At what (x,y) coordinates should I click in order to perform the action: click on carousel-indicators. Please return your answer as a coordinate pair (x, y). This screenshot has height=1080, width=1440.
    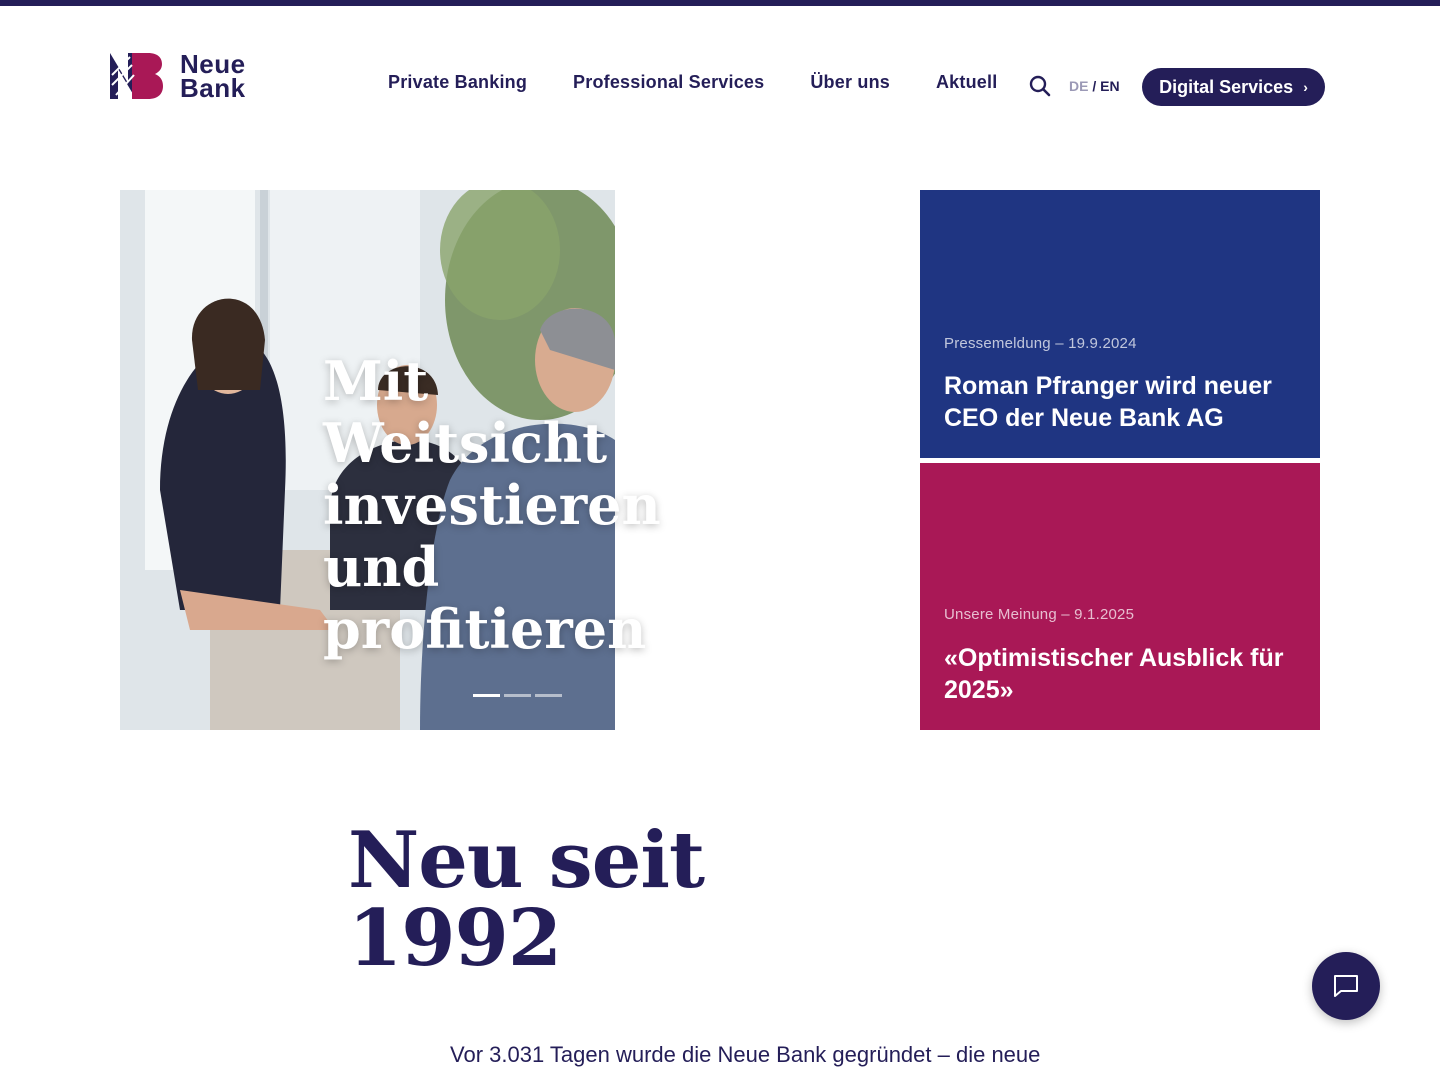
    Looking at the image, I should click on (519, 695).